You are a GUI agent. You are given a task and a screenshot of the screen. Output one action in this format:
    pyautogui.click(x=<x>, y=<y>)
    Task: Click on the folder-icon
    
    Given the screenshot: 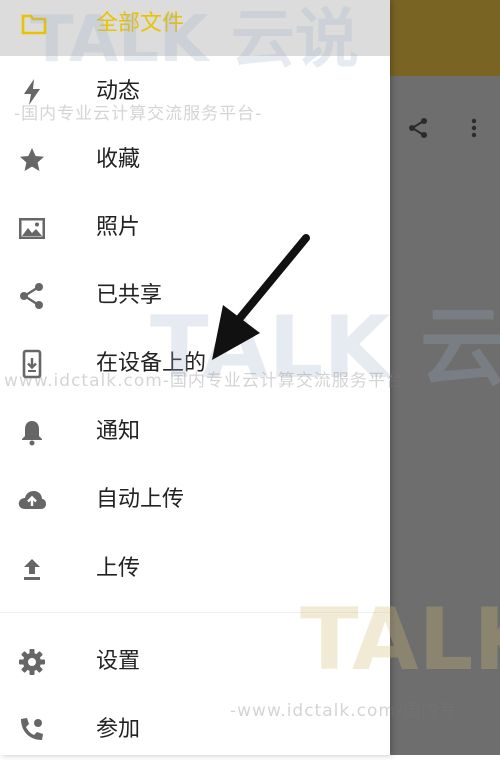 What is the action you would take?
    pyautogui.click(x=34, y=24)
    